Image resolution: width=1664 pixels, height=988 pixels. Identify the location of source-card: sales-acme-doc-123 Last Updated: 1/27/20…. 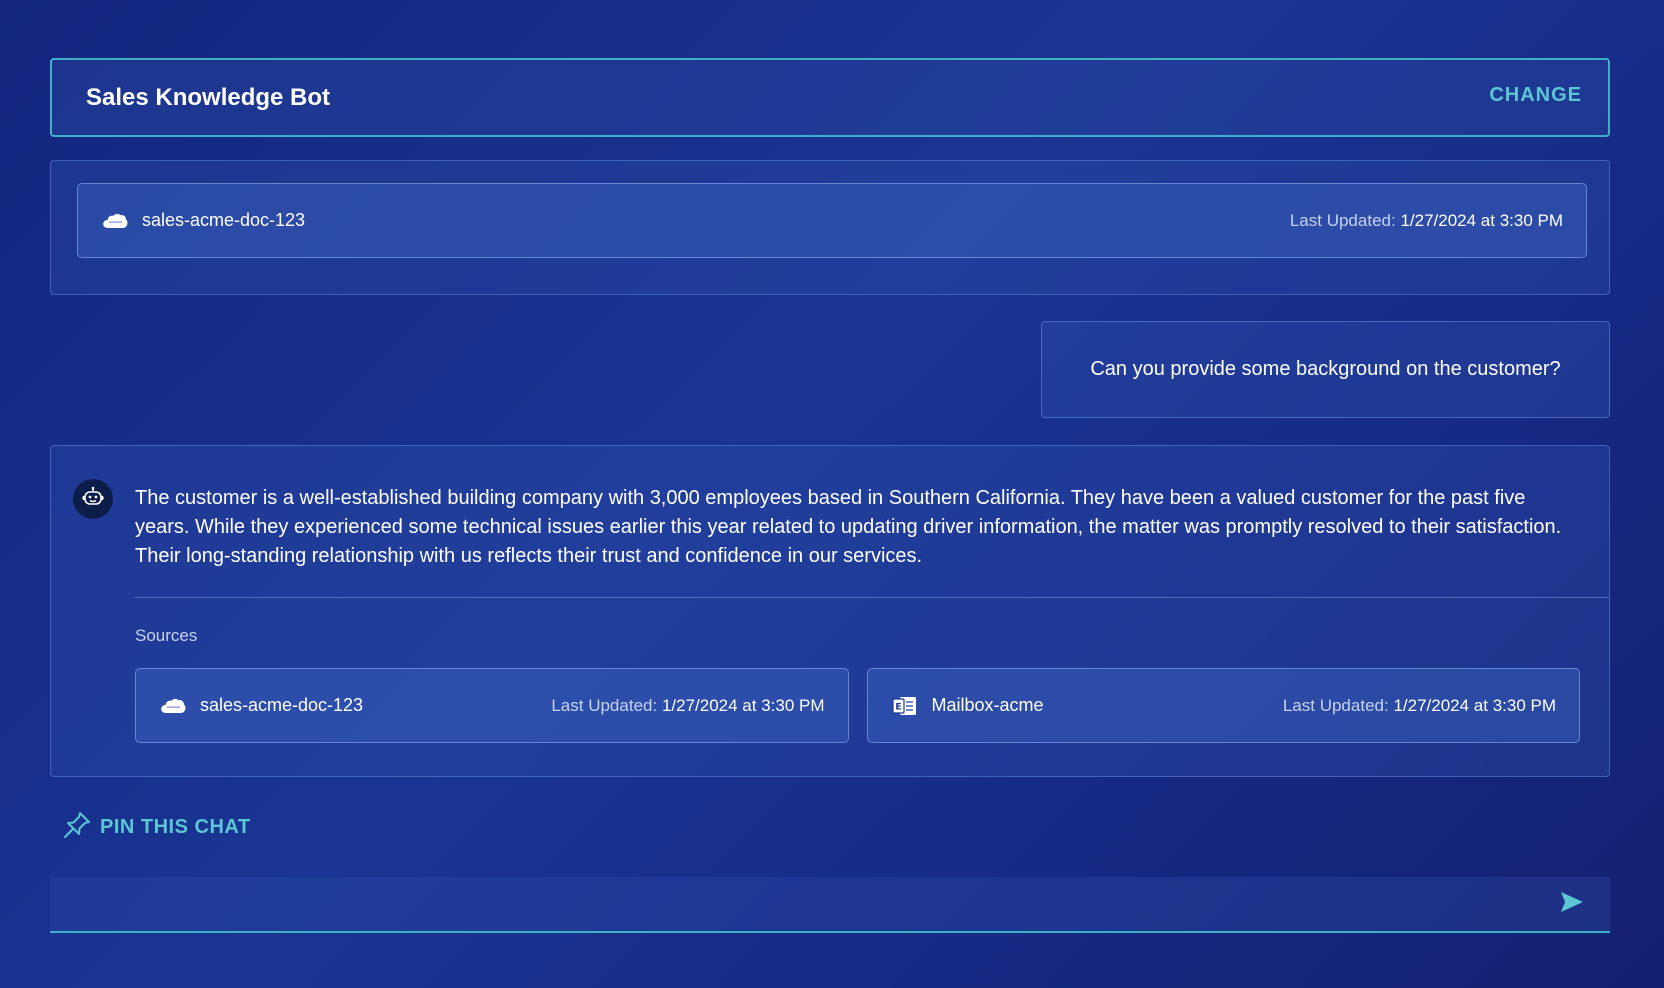
(492, 705).